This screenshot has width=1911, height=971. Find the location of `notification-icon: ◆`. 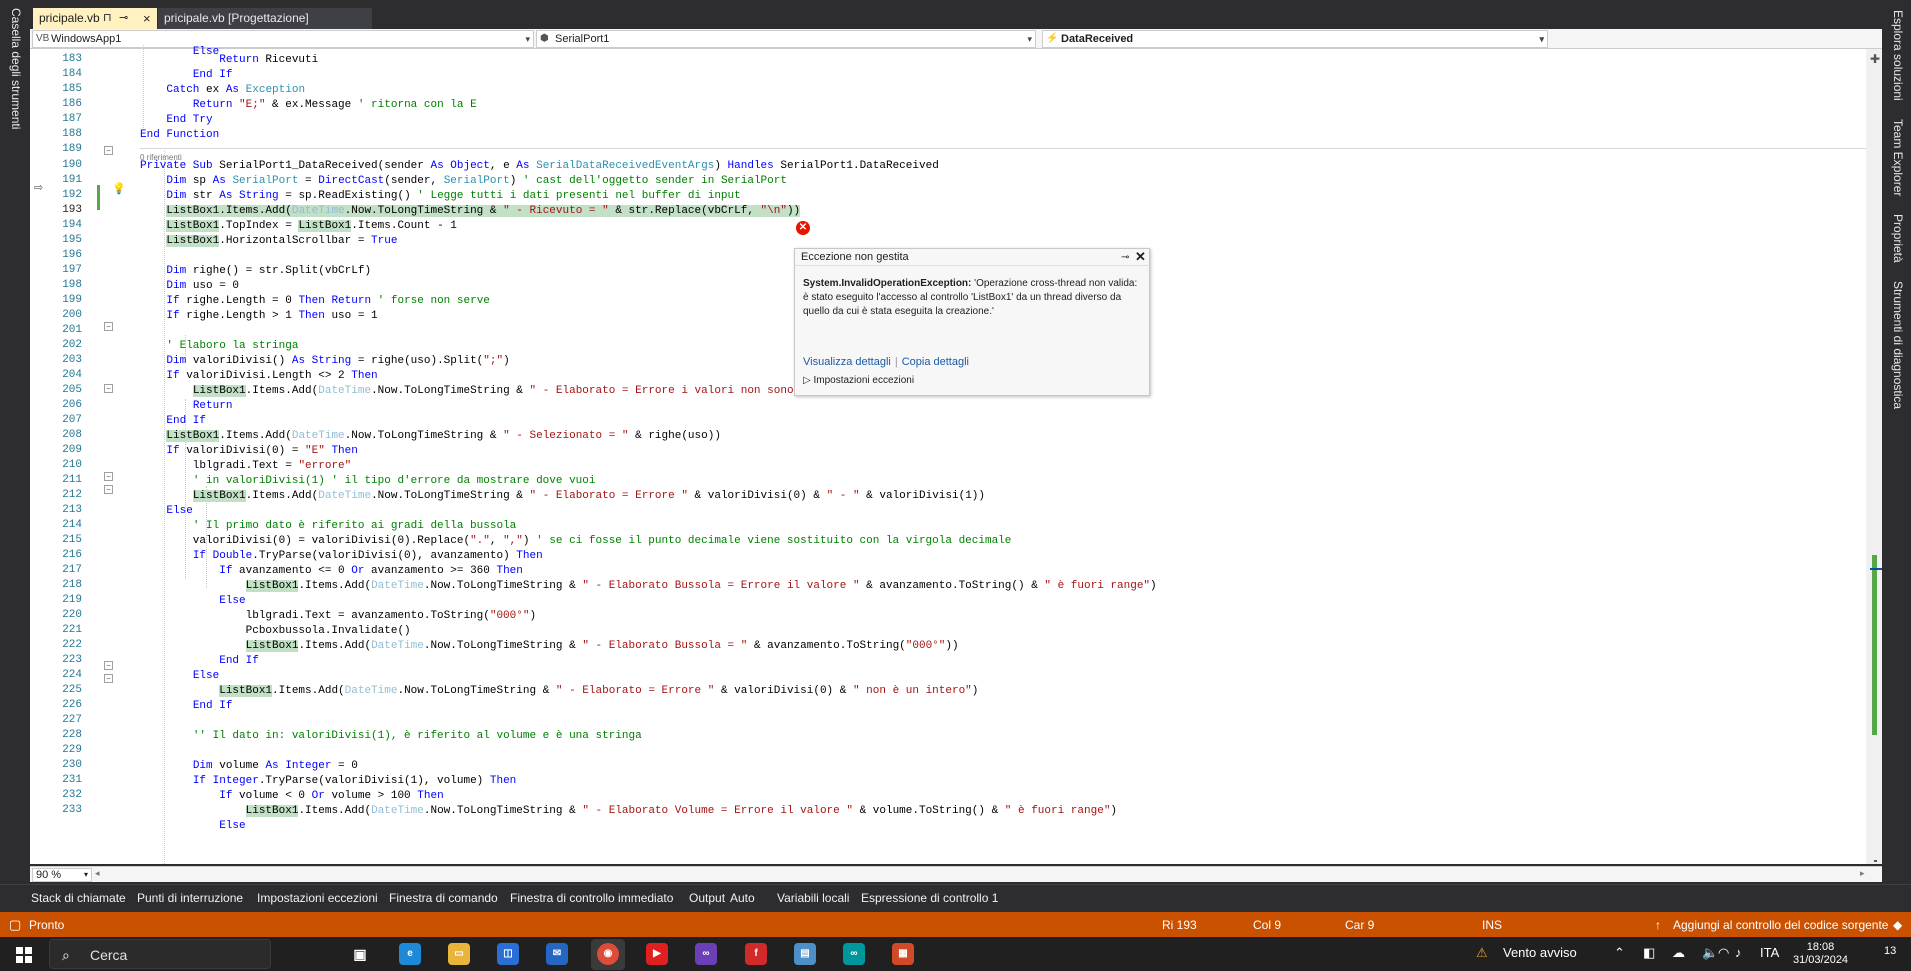

notification-icon: ◆ is located at coordinates (1897, 925).